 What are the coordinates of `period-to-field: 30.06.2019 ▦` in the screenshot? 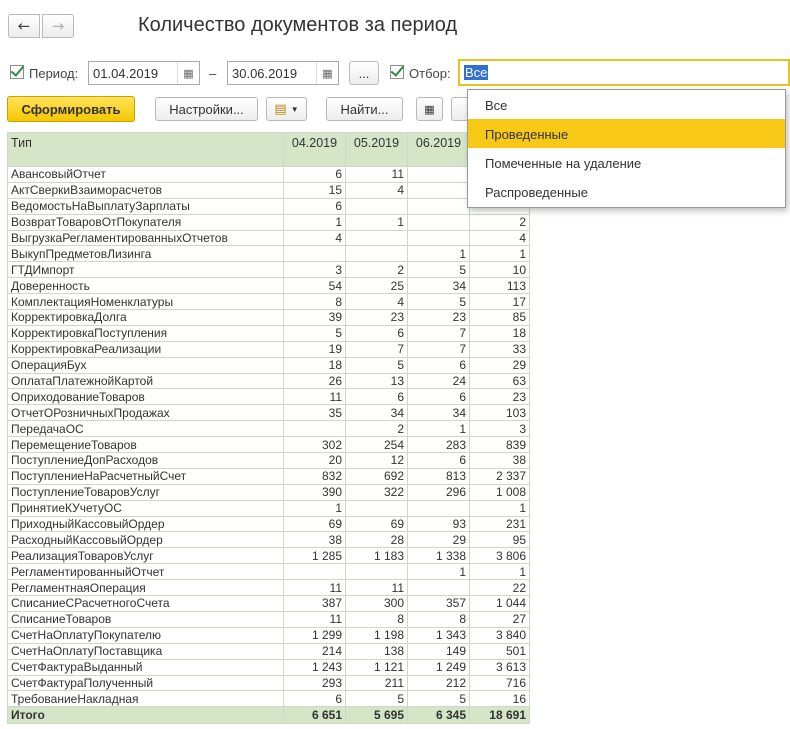 It's located at (283, 73).